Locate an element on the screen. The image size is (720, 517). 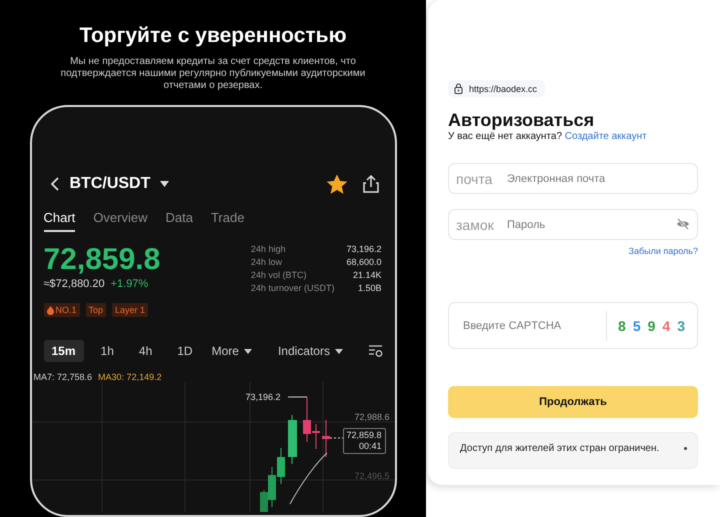
dot-icon is located at coordinates (685, 448).